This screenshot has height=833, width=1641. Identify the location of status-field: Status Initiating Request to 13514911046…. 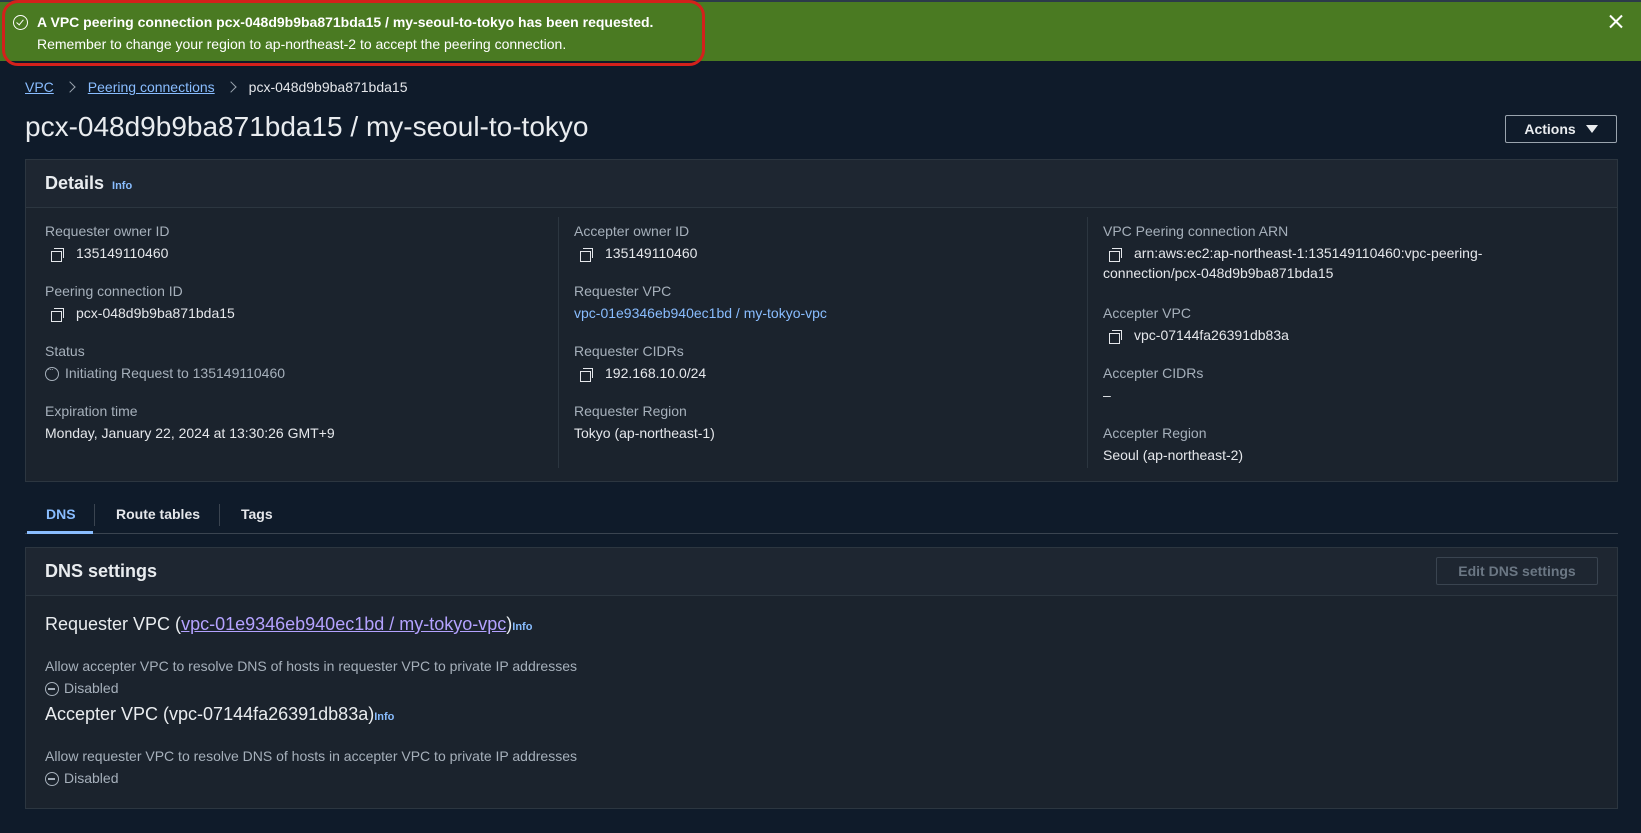
(165, 362).